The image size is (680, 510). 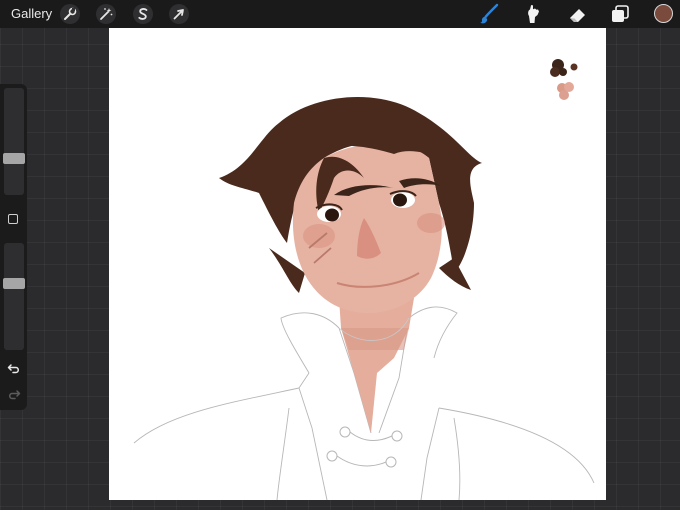 What do you see at coordinates (14, 158) in the screenshot?
I see `brush-size-slider-thumb` at bounding box center [14, 158].